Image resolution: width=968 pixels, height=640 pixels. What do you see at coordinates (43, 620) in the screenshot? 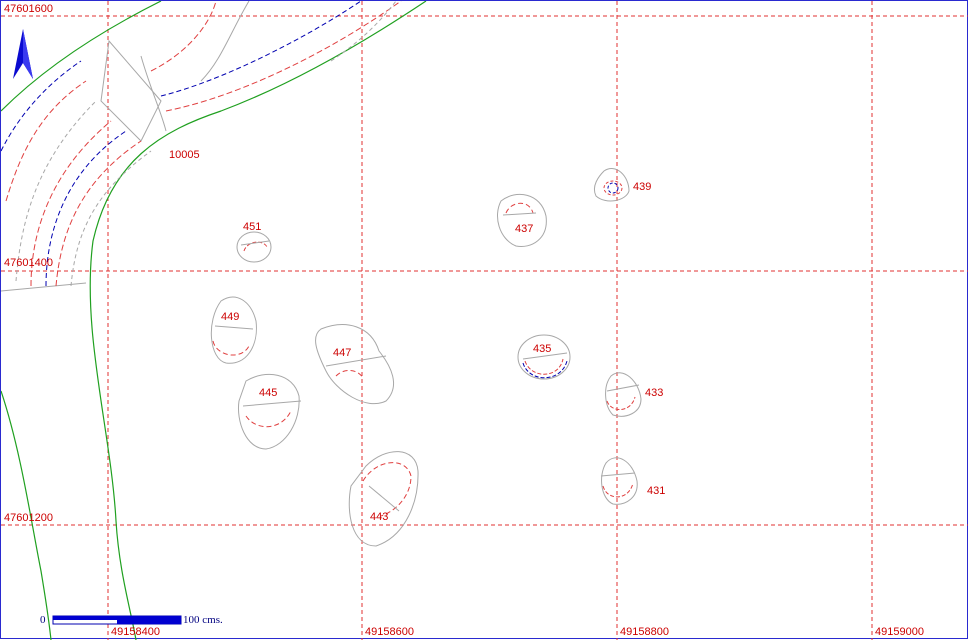
I see `scale-start-label: 0` at bounding box center [43, 620].